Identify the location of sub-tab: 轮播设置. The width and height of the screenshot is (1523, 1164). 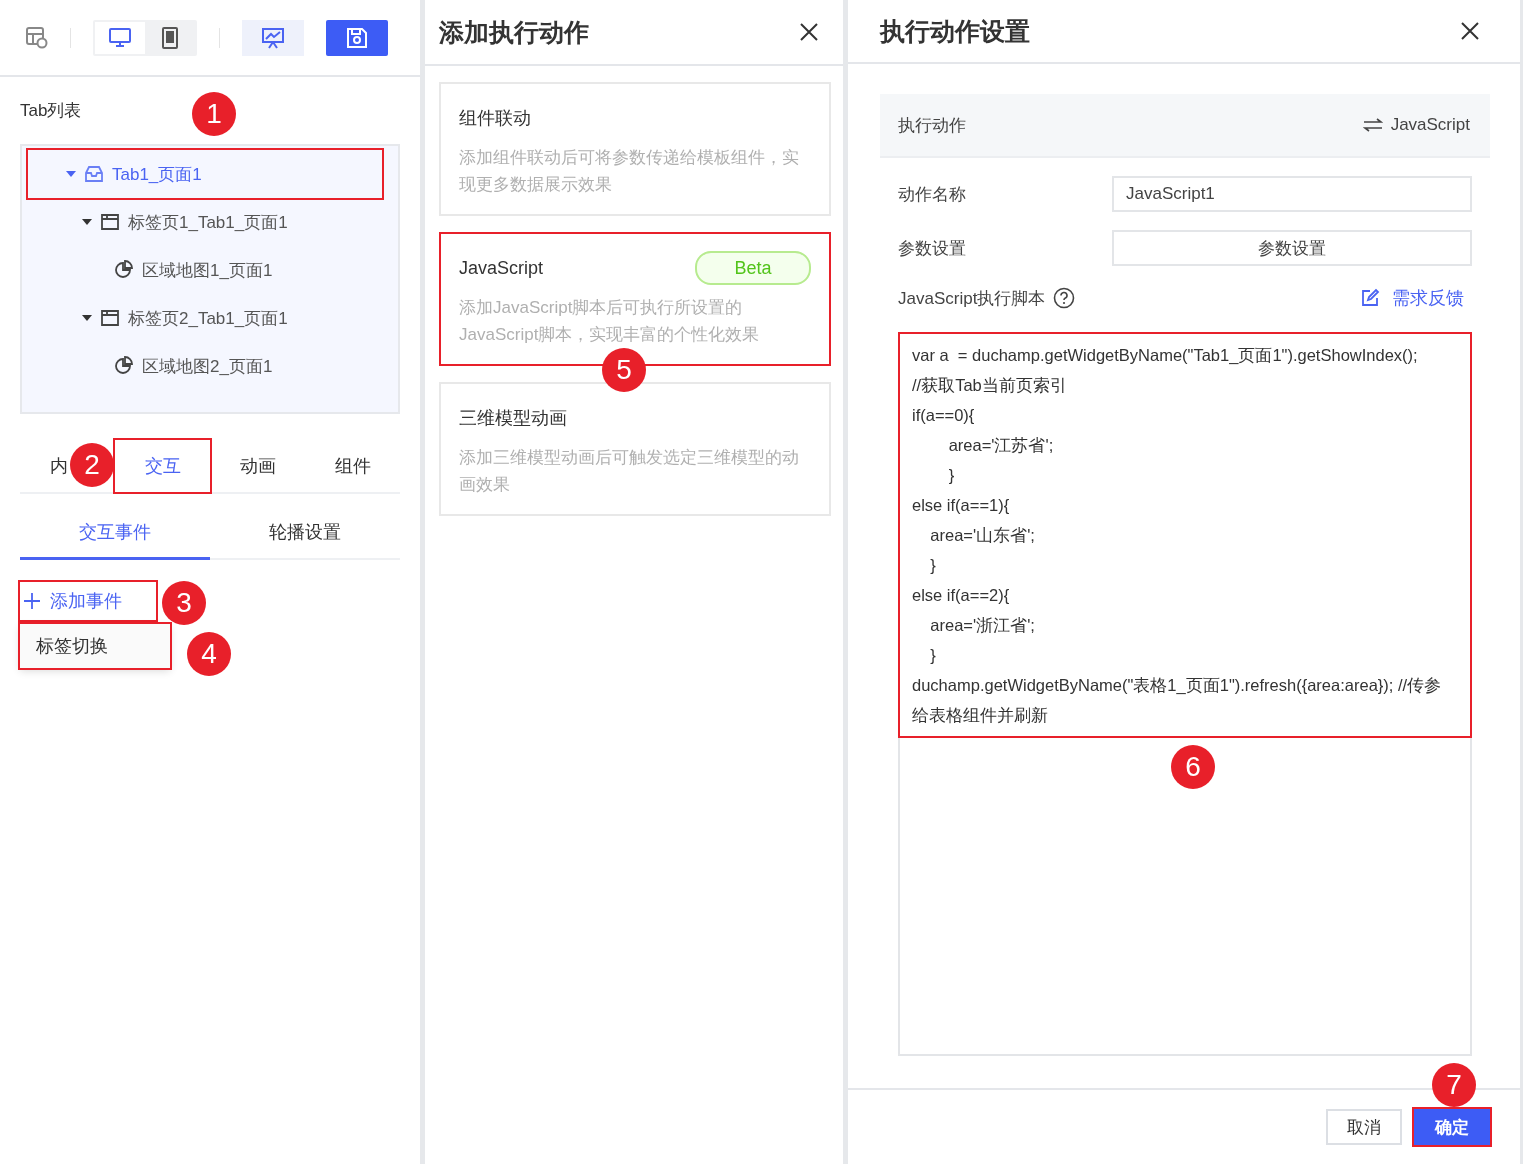
(305, 533).